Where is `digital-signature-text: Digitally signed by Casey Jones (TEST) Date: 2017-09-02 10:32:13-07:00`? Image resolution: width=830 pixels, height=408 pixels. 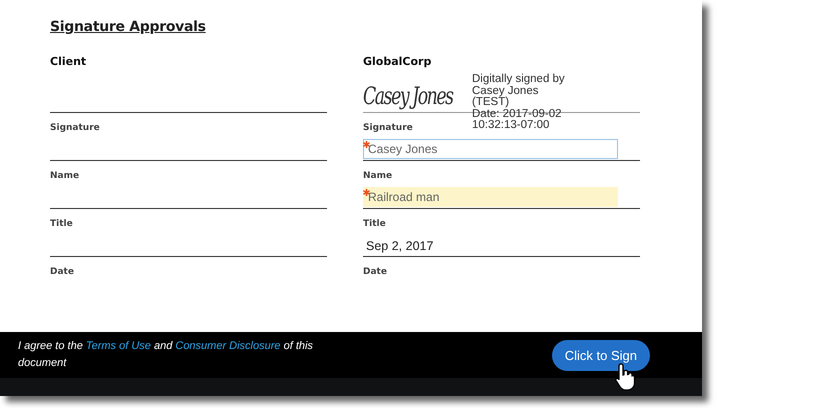 digital-signature-text: Digitally signed by Casey Jones (TEST) Date: 2017-09-02 10:32:13-07:00 is located at coordinates (518, 103).